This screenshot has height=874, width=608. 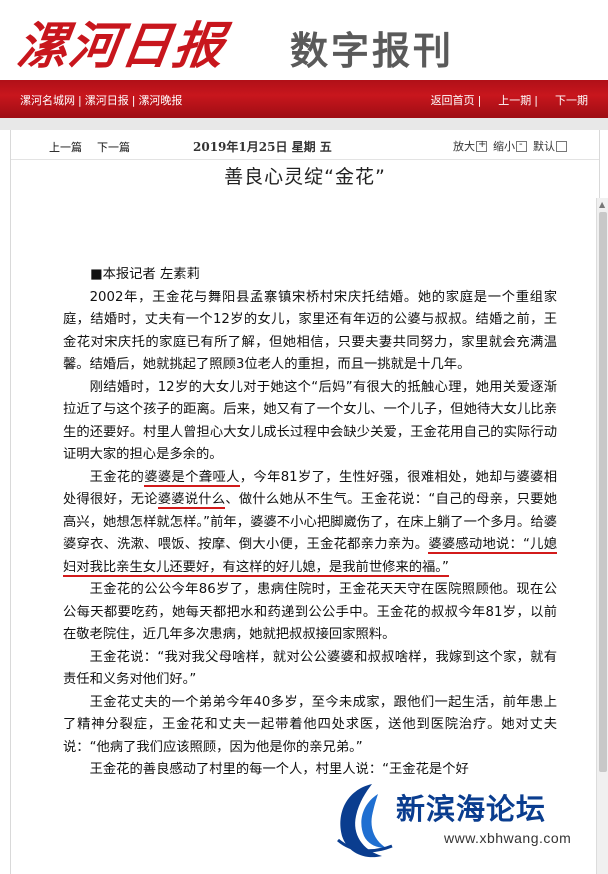 I want to click on article-toolbar: 上一篇 下一篇 2019年1月25日 星期 五 放大 缩小 默认, so click(x=305, y=145).